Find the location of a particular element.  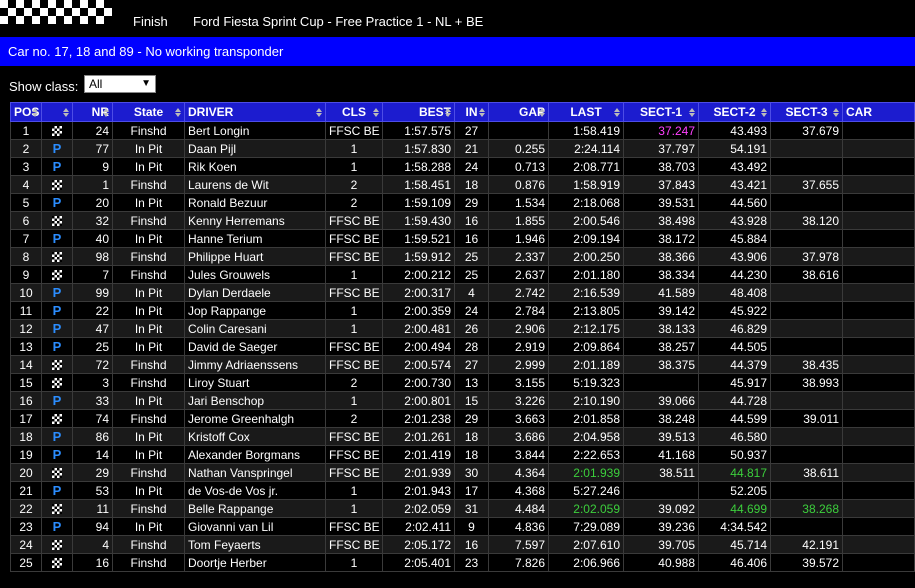

cell-pos: 2 is located at coordinates (26, 148).